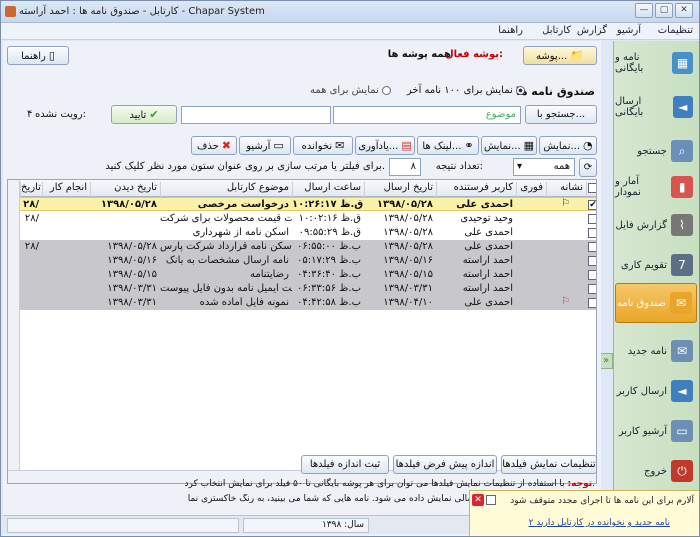 This screenshot has height=537, width=700. I want to click on display-button: نمایش... ▦, so click(509, 145).